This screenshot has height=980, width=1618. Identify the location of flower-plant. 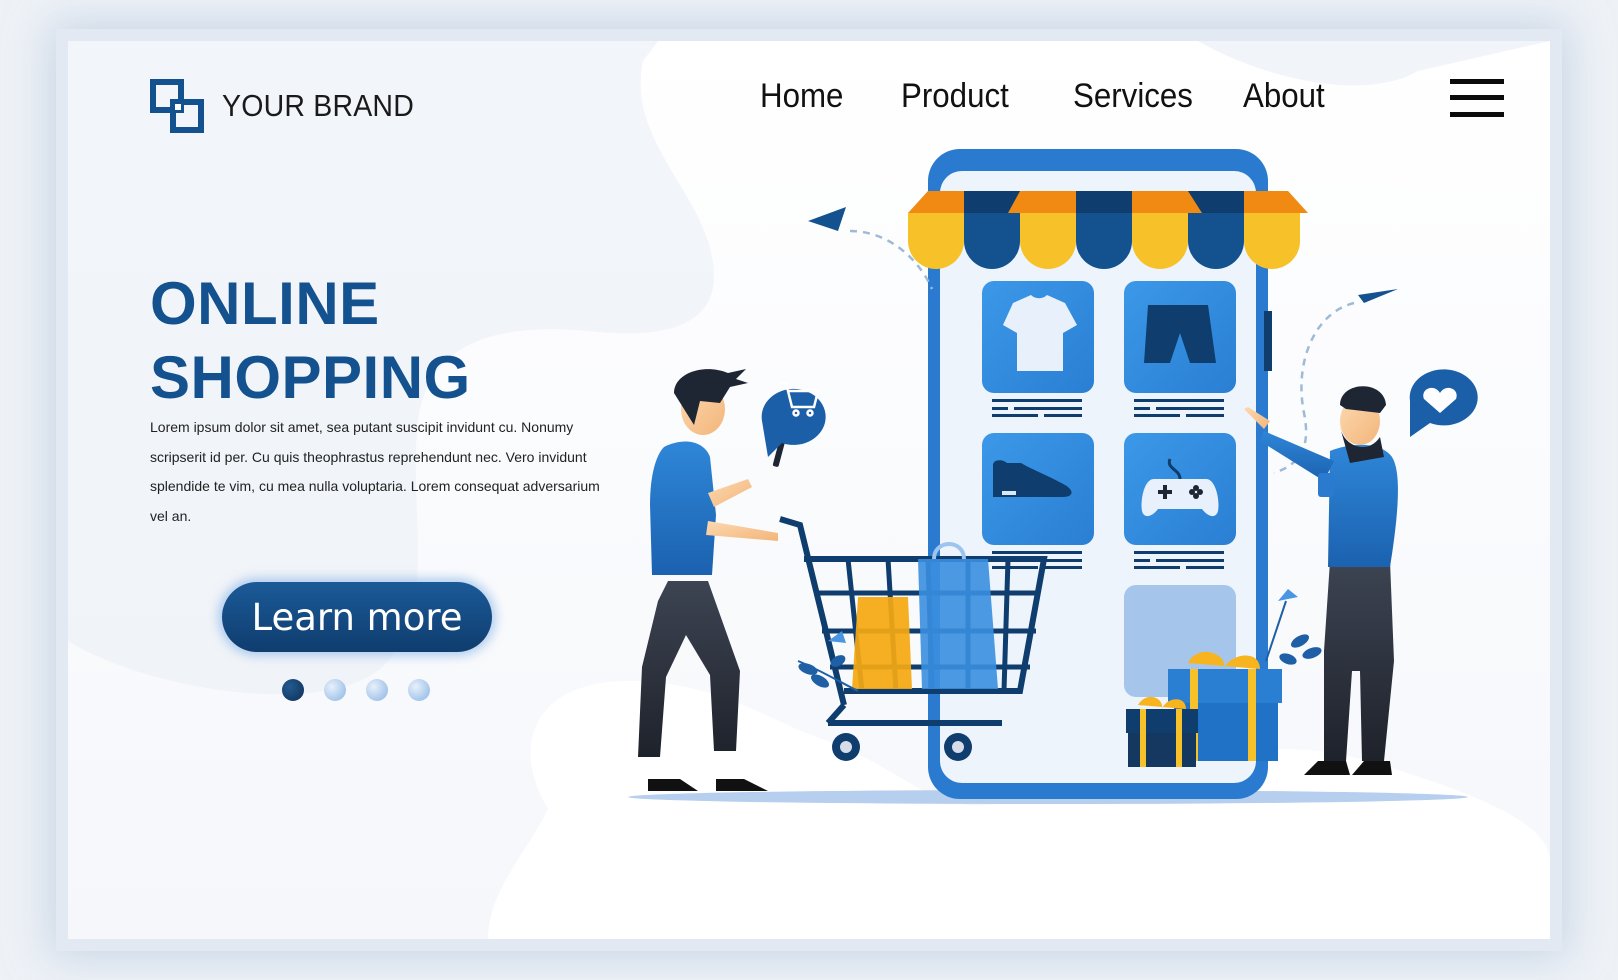
(1293, 627).